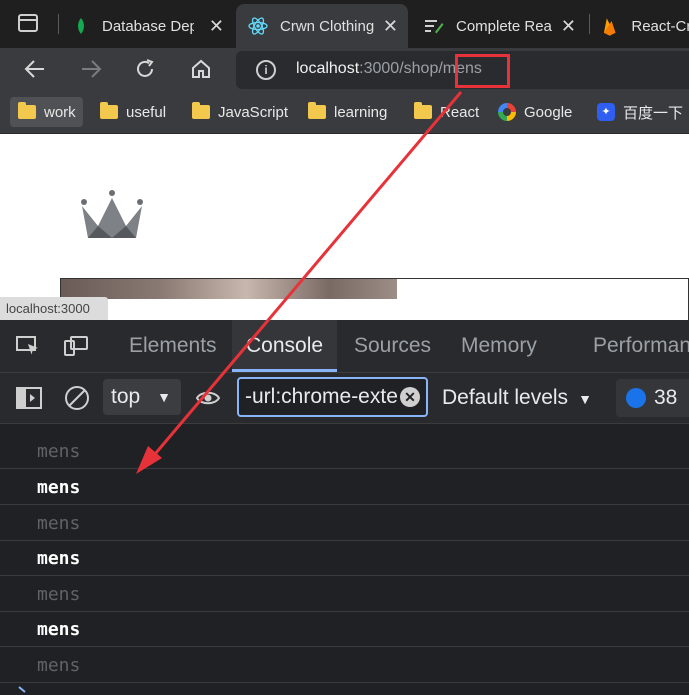 The width and height of the screenshot is (689, 695). I want to click on tab-crwn-clothing: Crwn Clothing ✕, so click(322, 26).